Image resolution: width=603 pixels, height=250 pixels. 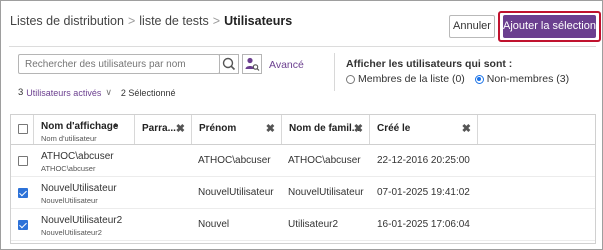 I want to click on page-title: Utilisateurs, so click(x=258, y=21).